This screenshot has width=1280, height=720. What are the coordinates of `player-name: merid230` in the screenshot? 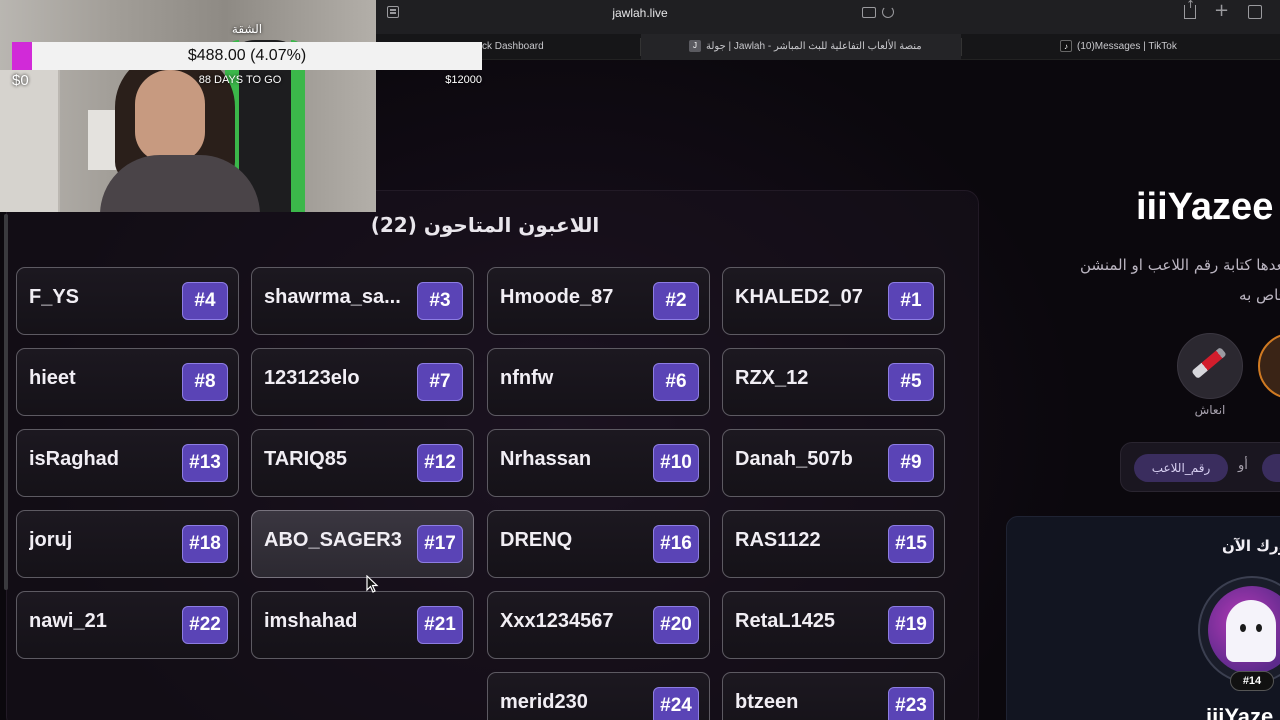 It's located at (544, 702).